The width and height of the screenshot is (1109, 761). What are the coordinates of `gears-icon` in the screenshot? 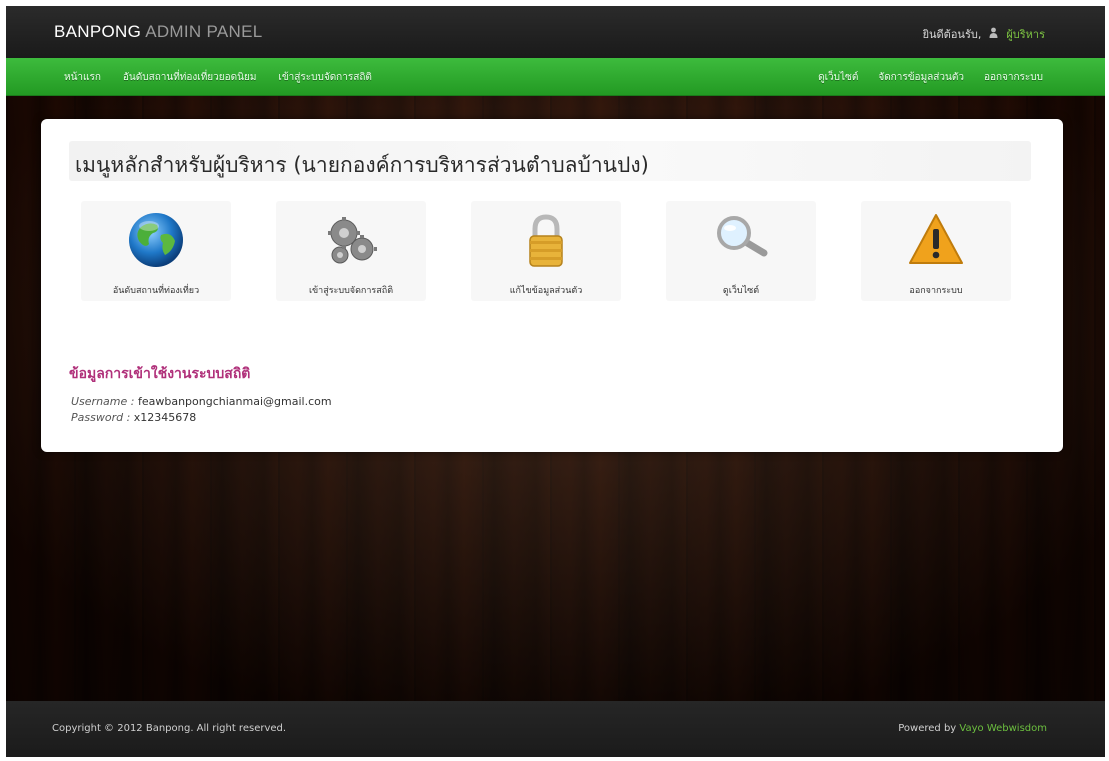 It's located at (351, 240).